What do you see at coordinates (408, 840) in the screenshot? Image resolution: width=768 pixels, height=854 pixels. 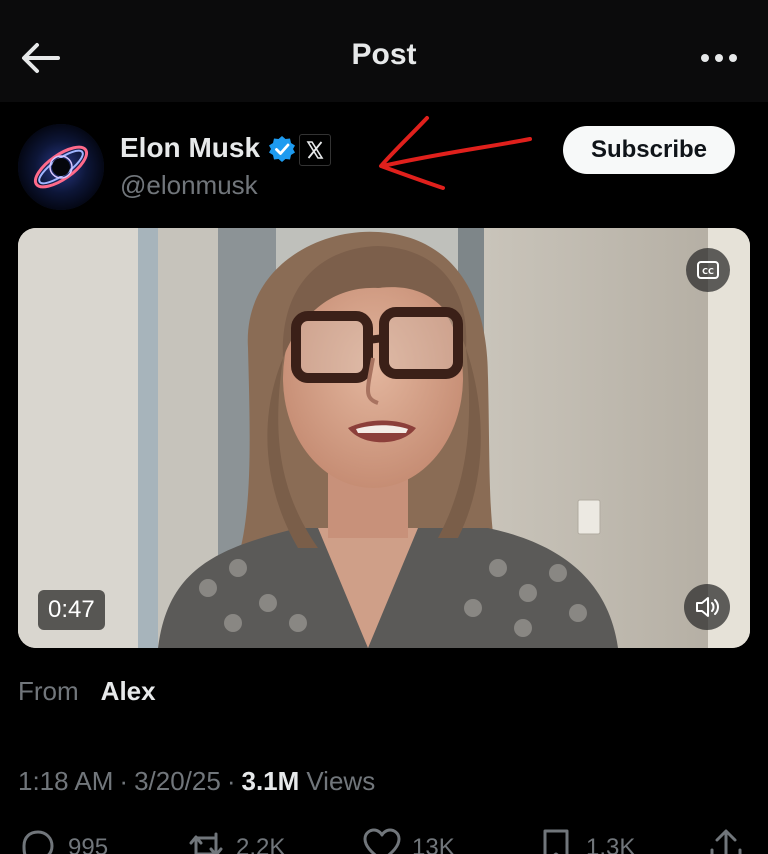 I see `like-button: 13K` at bounding box center [408, 840].